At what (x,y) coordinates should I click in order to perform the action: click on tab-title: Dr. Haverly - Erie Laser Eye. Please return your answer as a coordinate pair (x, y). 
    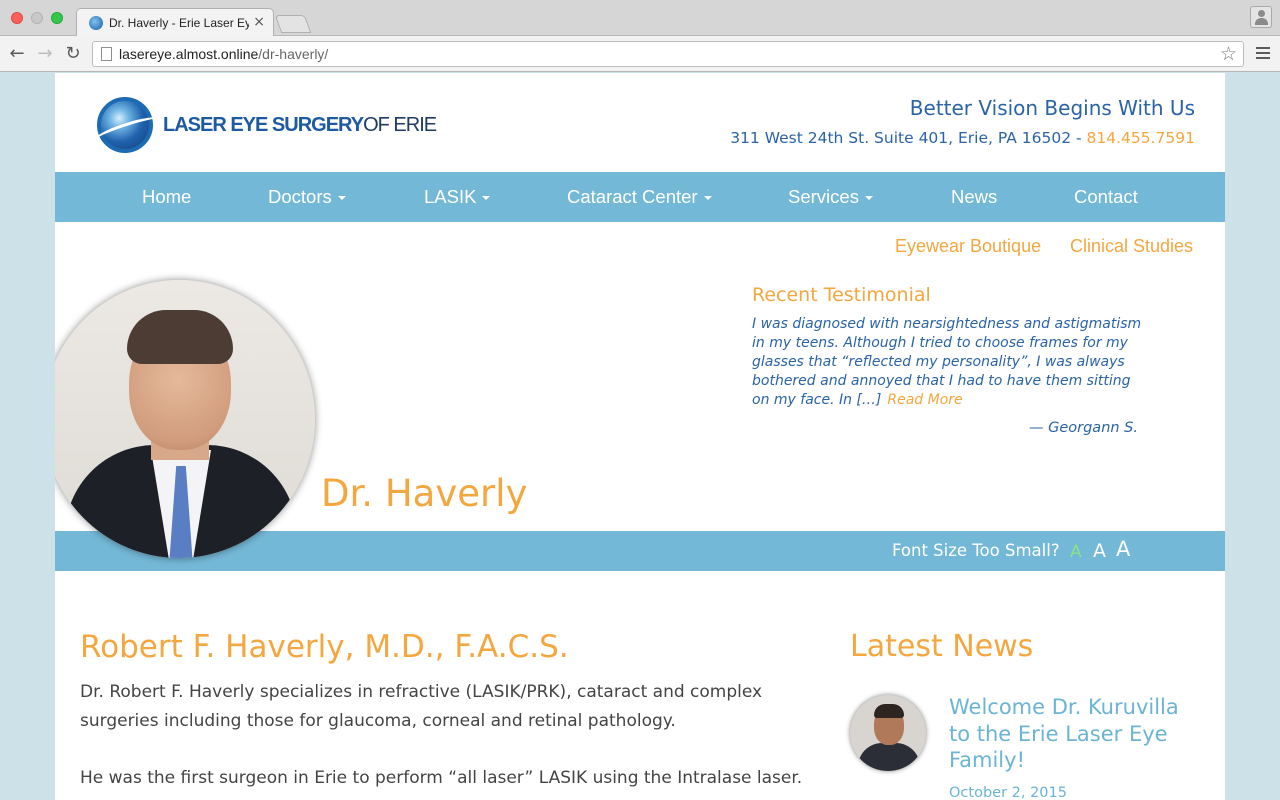
    Looking at the image, I should click on (179, 23).